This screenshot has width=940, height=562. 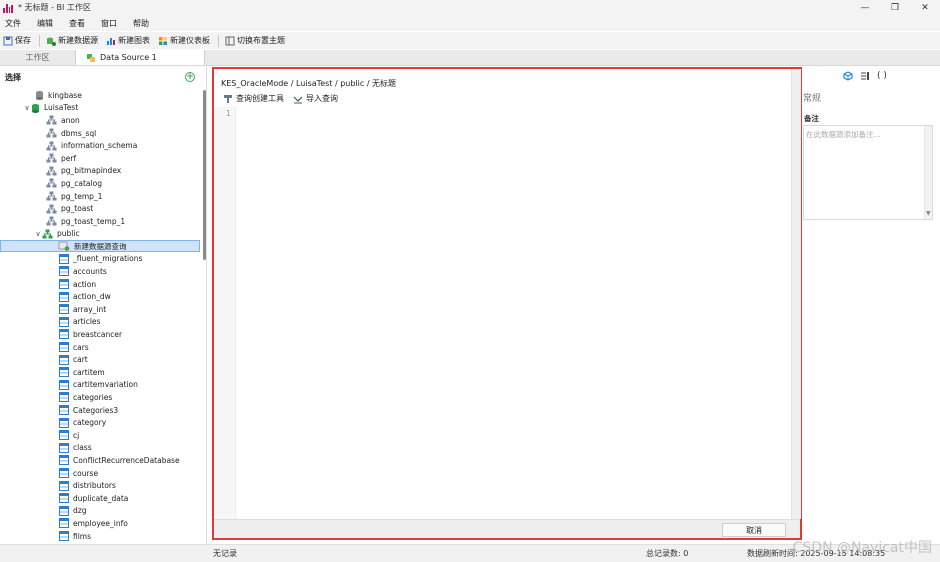 I want to click on tree-item-table: class, so click(x=75, y=448).